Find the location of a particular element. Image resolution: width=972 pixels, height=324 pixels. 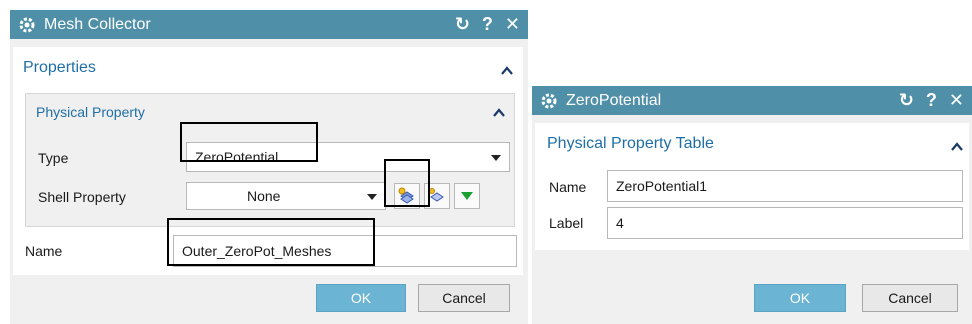

shell-property-dropdown: None is located at coordinates (286, 196).